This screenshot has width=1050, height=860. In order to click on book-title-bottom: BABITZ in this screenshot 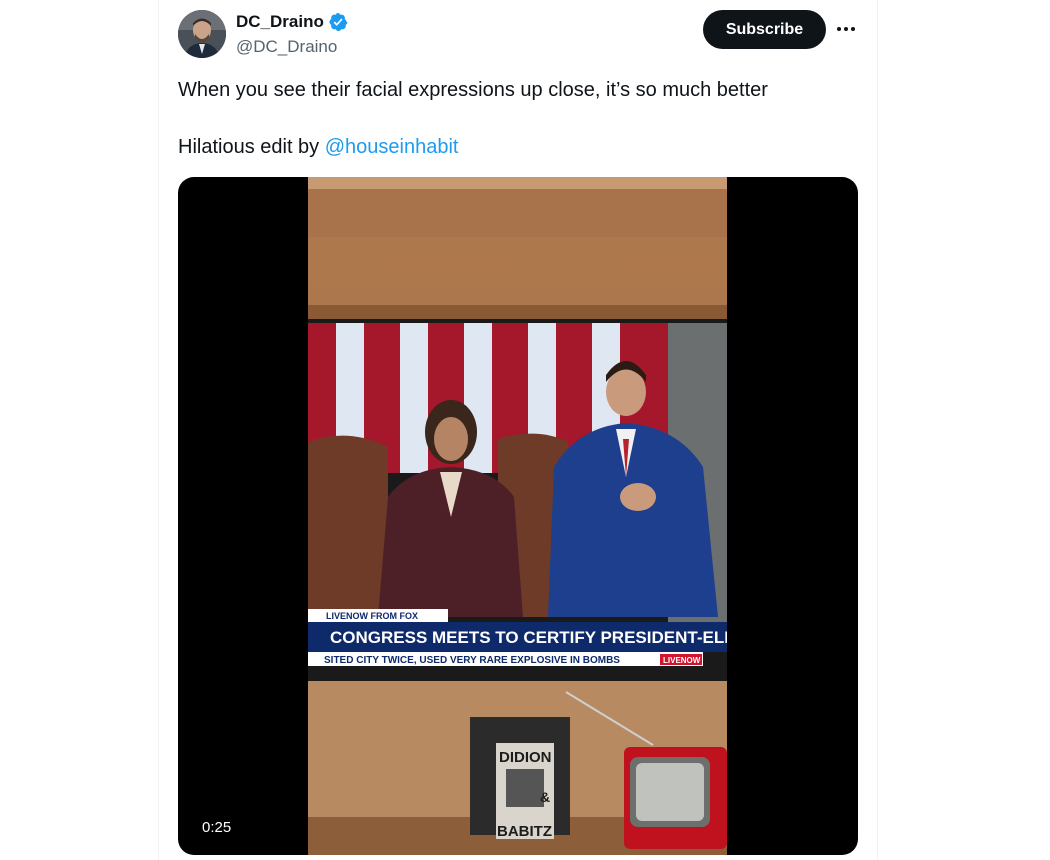, I will do `click(524, 831)`.